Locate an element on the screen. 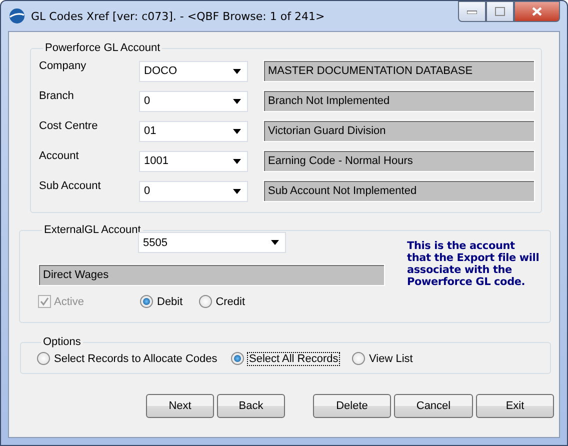 The width and height of the screenshot is (568, 446). minimize-button is located at coordinates (472, 11).